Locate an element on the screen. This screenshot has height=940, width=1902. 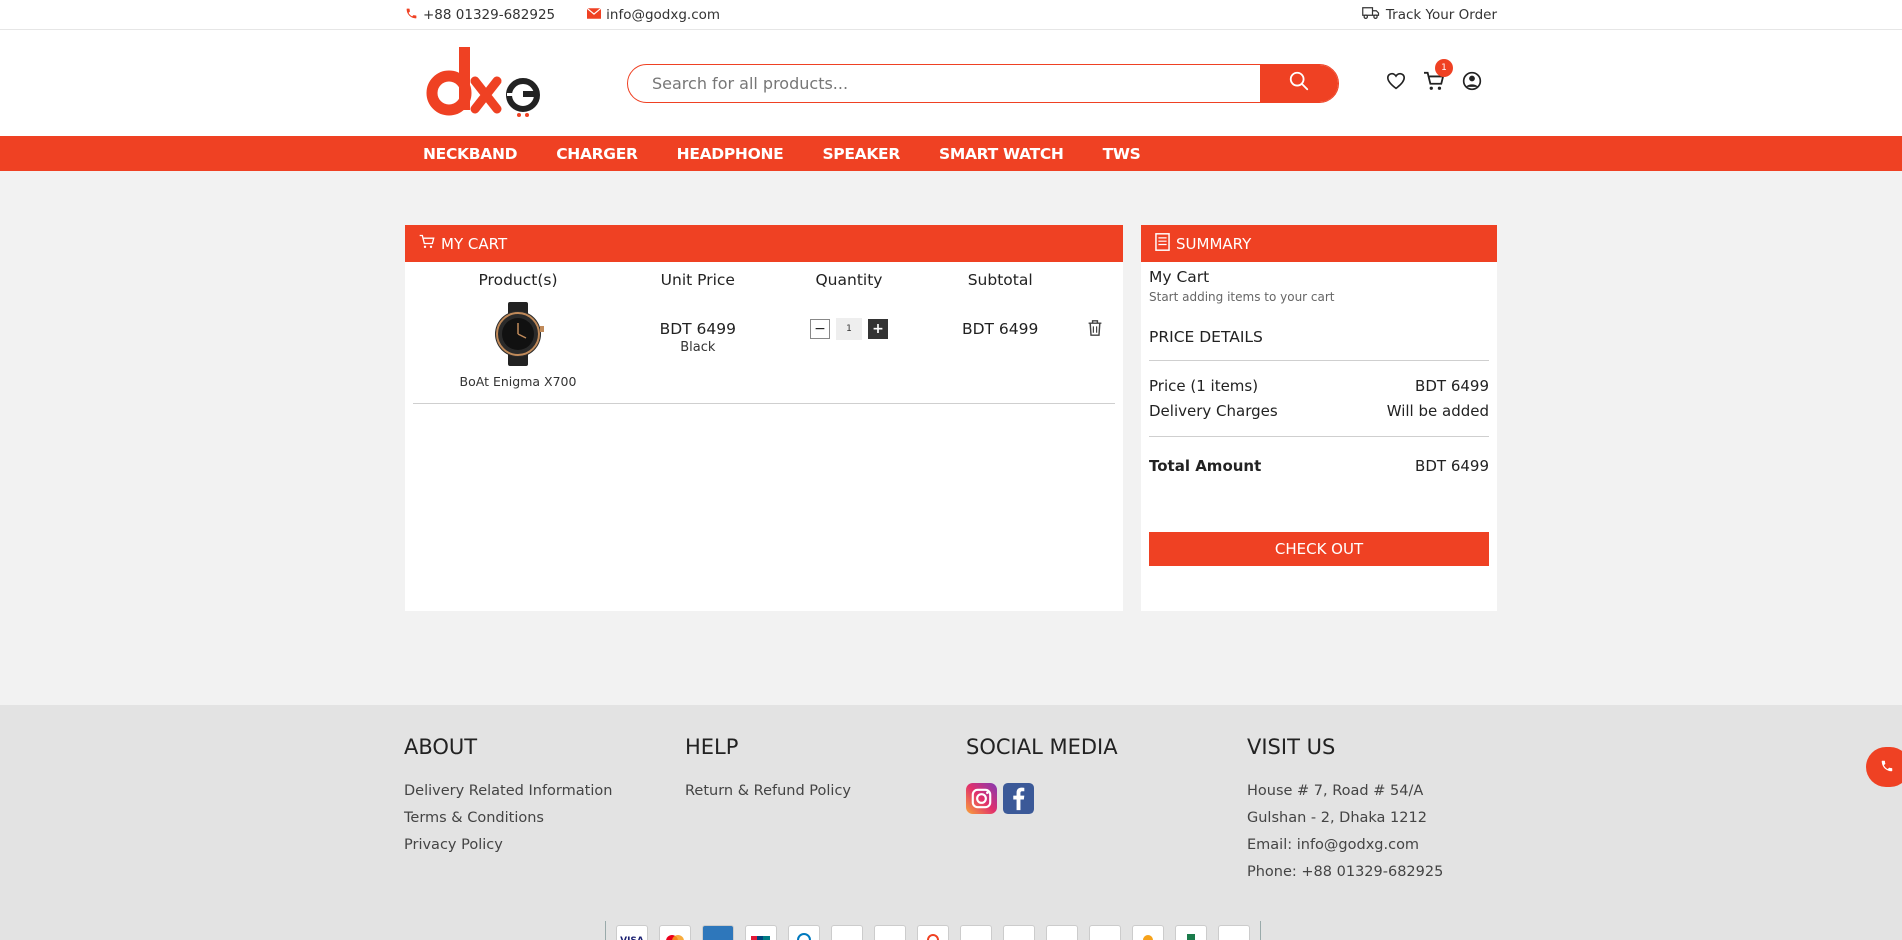
decrease-quantity-button: − is located at coordinates (819, 329).